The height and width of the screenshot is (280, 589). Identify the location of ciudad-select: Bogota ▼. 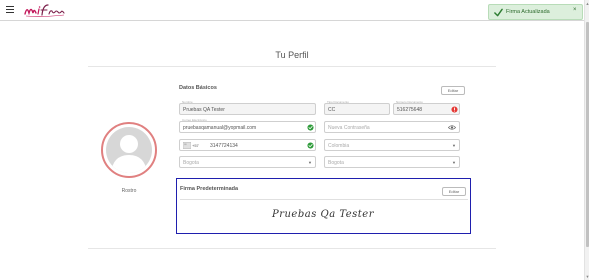
(392, 162).